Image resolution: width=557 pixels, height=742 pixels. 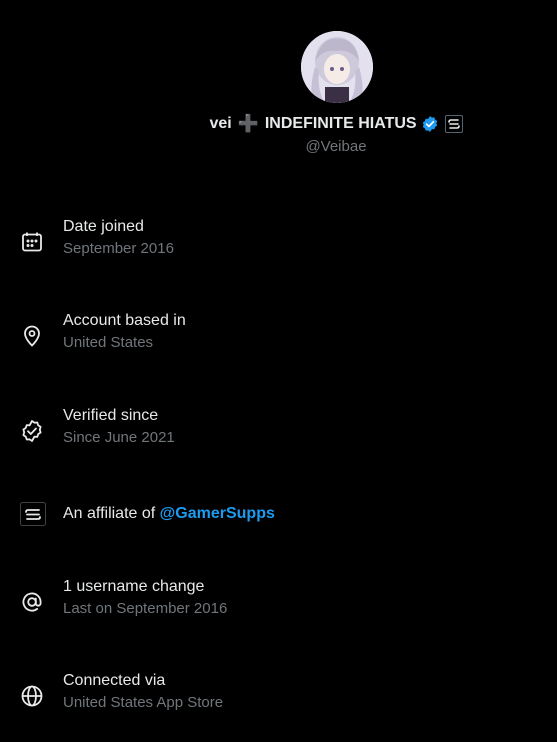 I want to click on verified-outline-icon, so click(x=32, y=431).